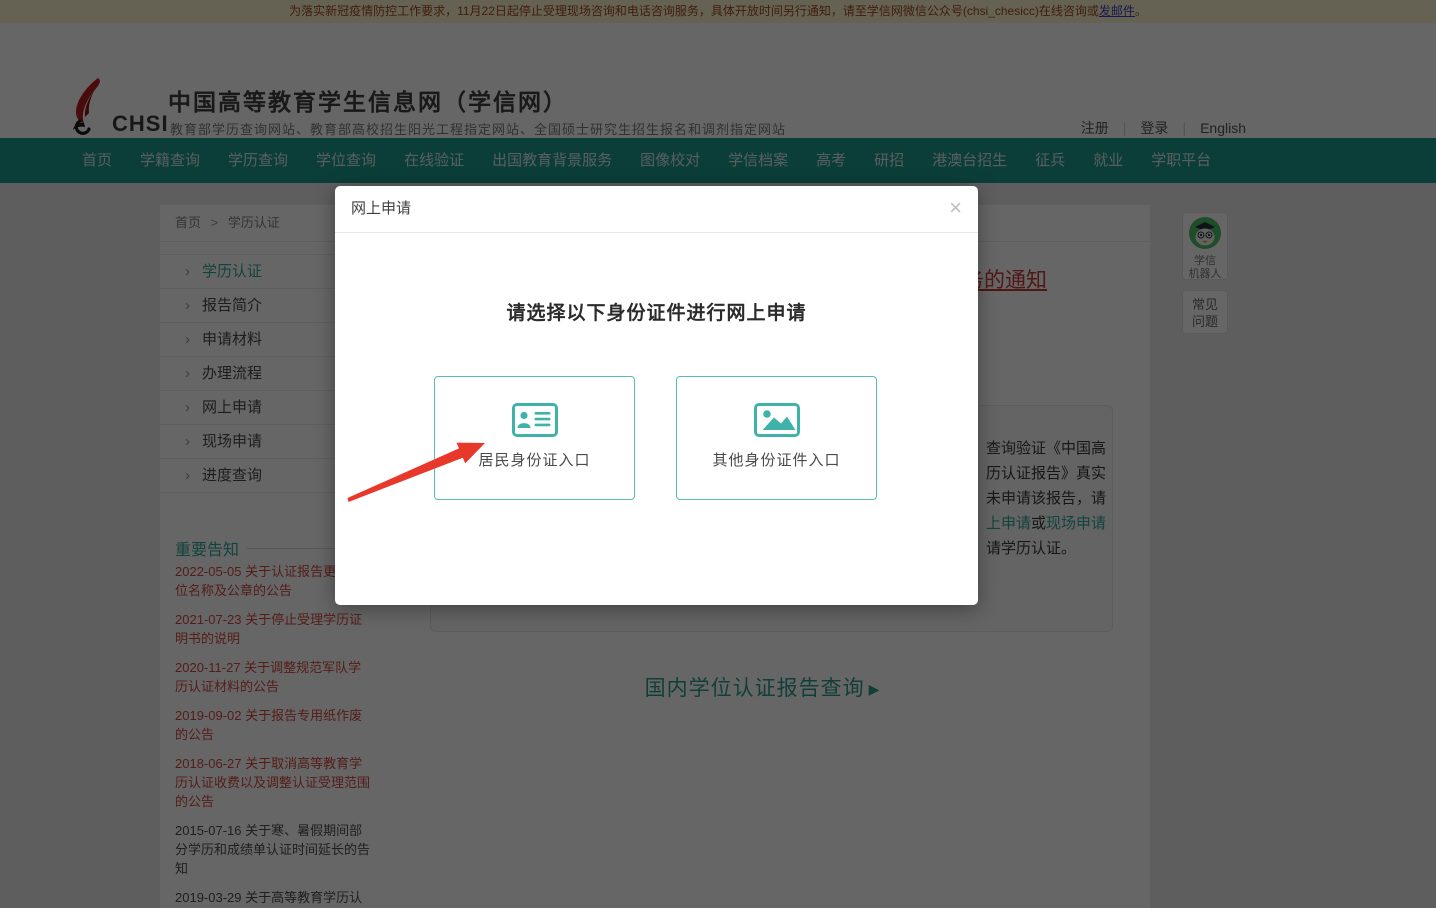  What do you see at coordinates (656, 209) in the screenshot?
I see `modal-header: 网上申请 ×` at bounding box center [656, 209].